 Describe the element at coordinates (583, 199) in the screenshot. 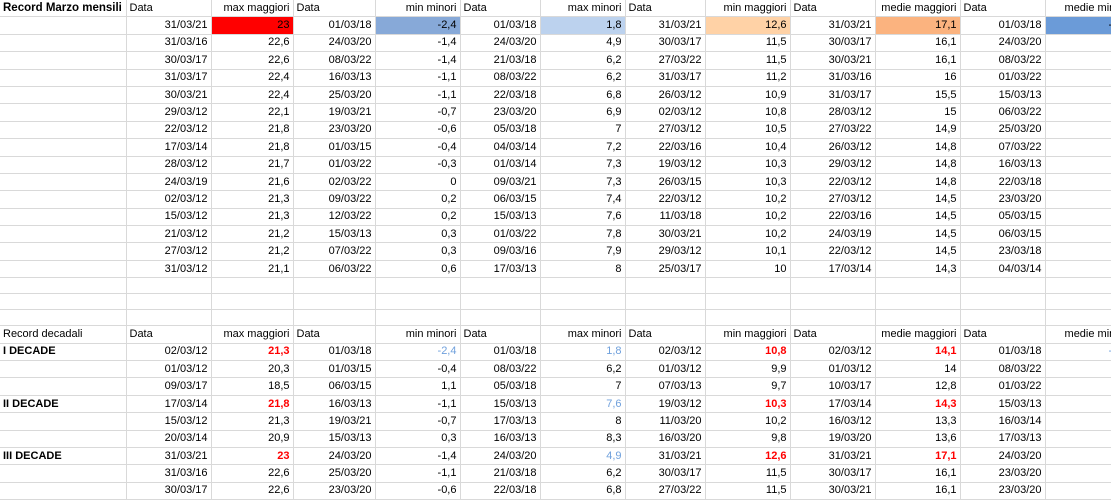

I see `value-cell: 7,4` at that location.